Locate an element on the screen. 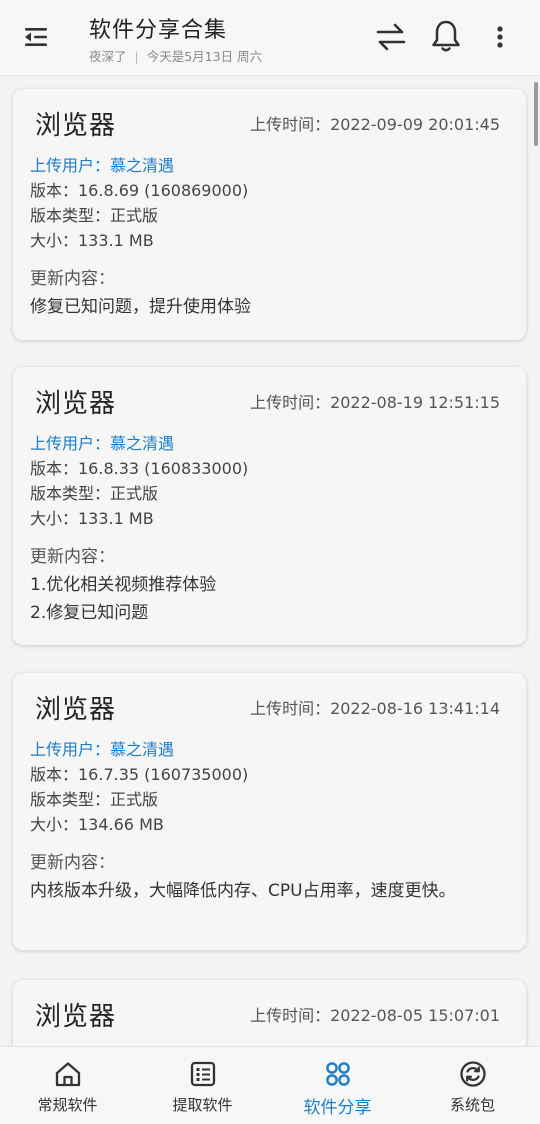 Image resolution: width=540 pixels, height=1124 pixels. greeting-text: 夜深了 is located at coordinates (108, 56).